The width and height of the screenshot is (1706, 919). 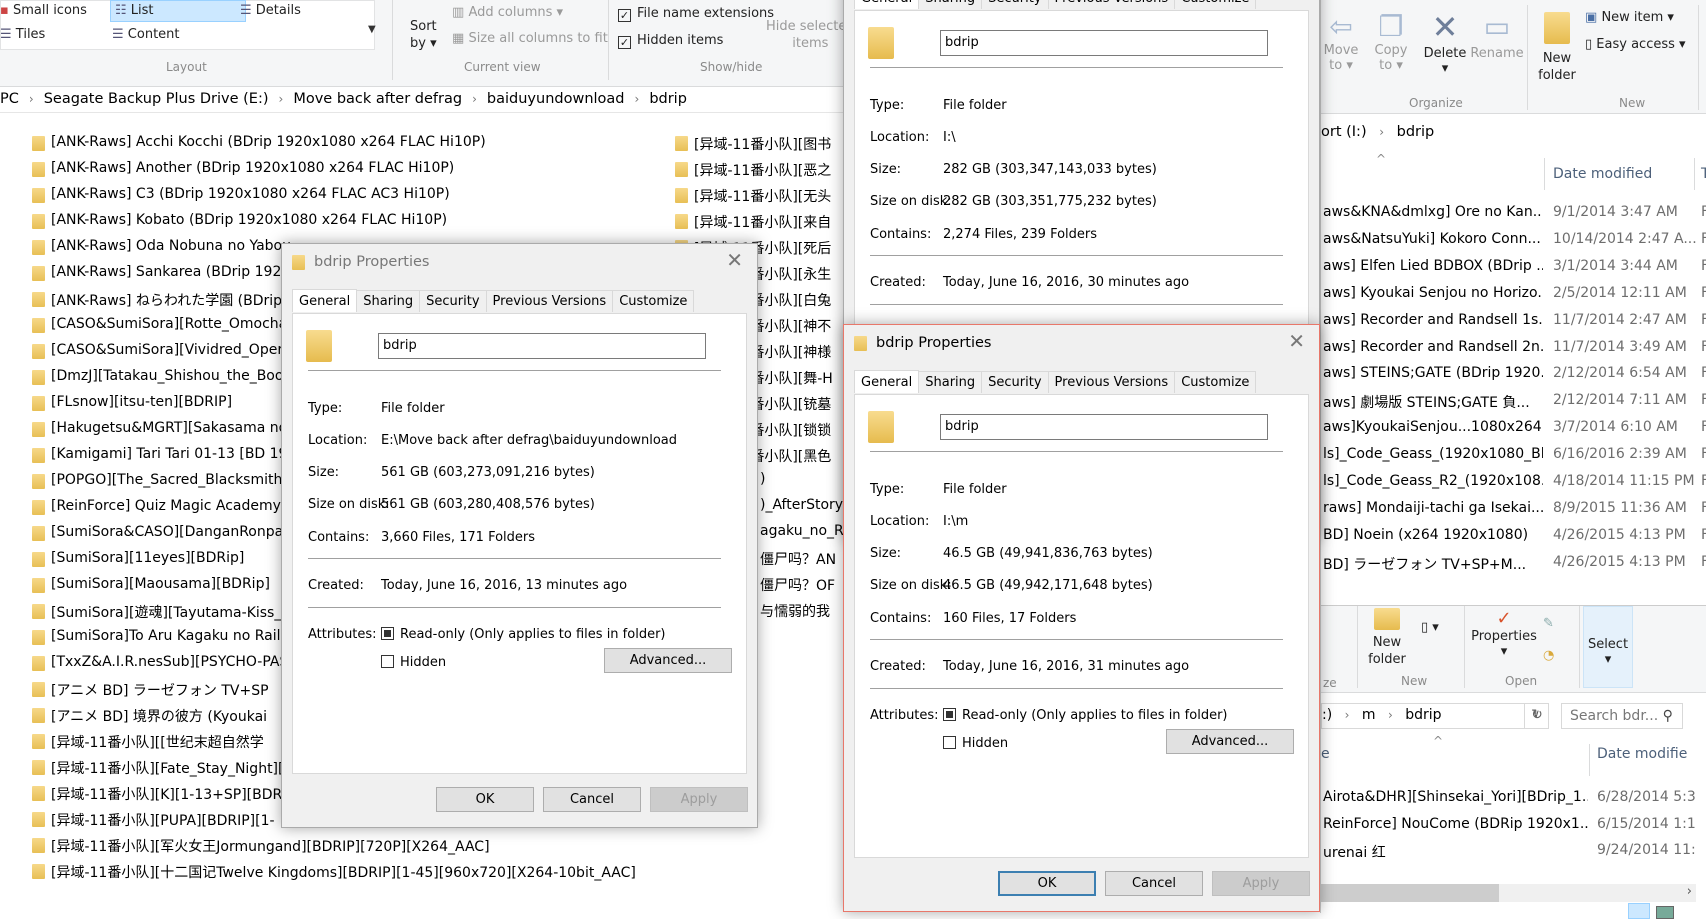 What do you see at coordinates (1622, 716) in the screenshot?
I see `search-input: Search bdr... ⚲` at bounding box center [1622, 716].